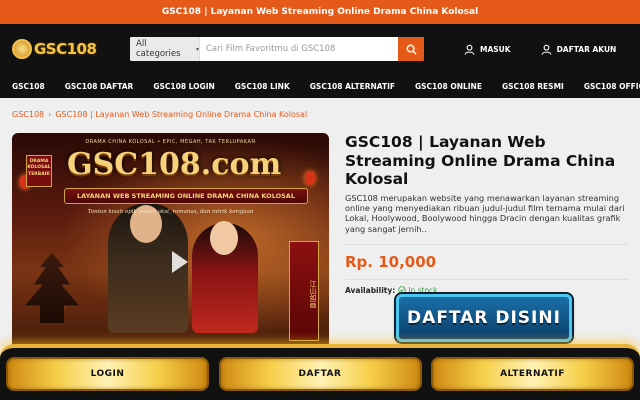 The height and width of the screenshot is (400, 640). I want to click on login-link: MASUK, so click(487, 49).